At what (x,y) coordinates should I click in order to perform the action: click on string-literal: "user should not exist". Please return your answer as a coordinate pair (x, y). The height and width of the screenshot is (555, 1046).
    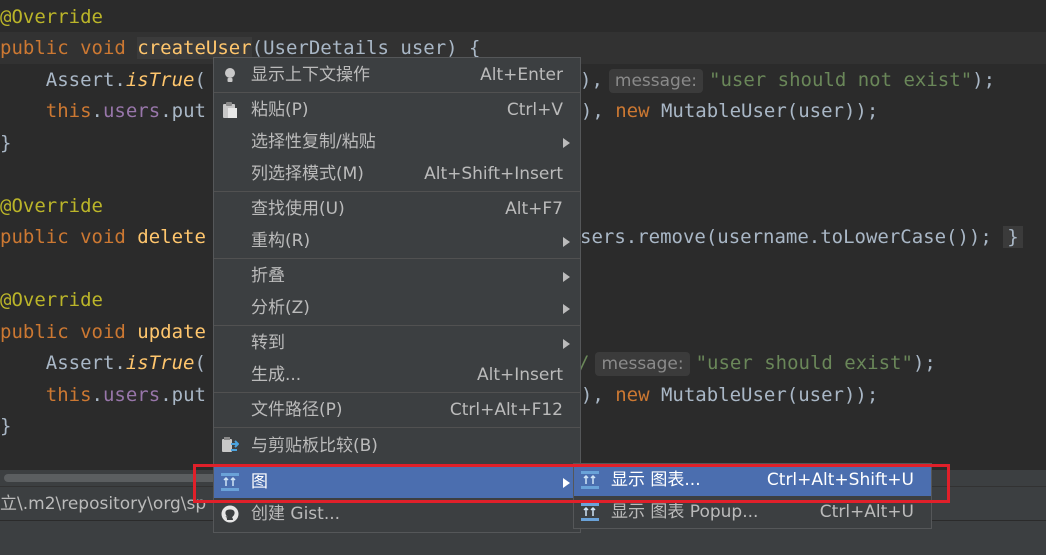
    Looking at the image, I should click on (841, 80).